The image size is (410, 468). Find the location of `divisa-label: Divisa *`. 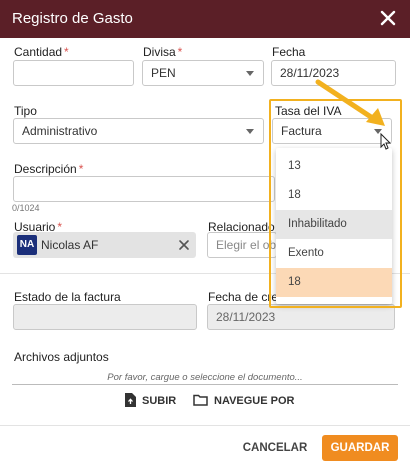

divisa-label: Divisa * is located at coordinates (163, 52).